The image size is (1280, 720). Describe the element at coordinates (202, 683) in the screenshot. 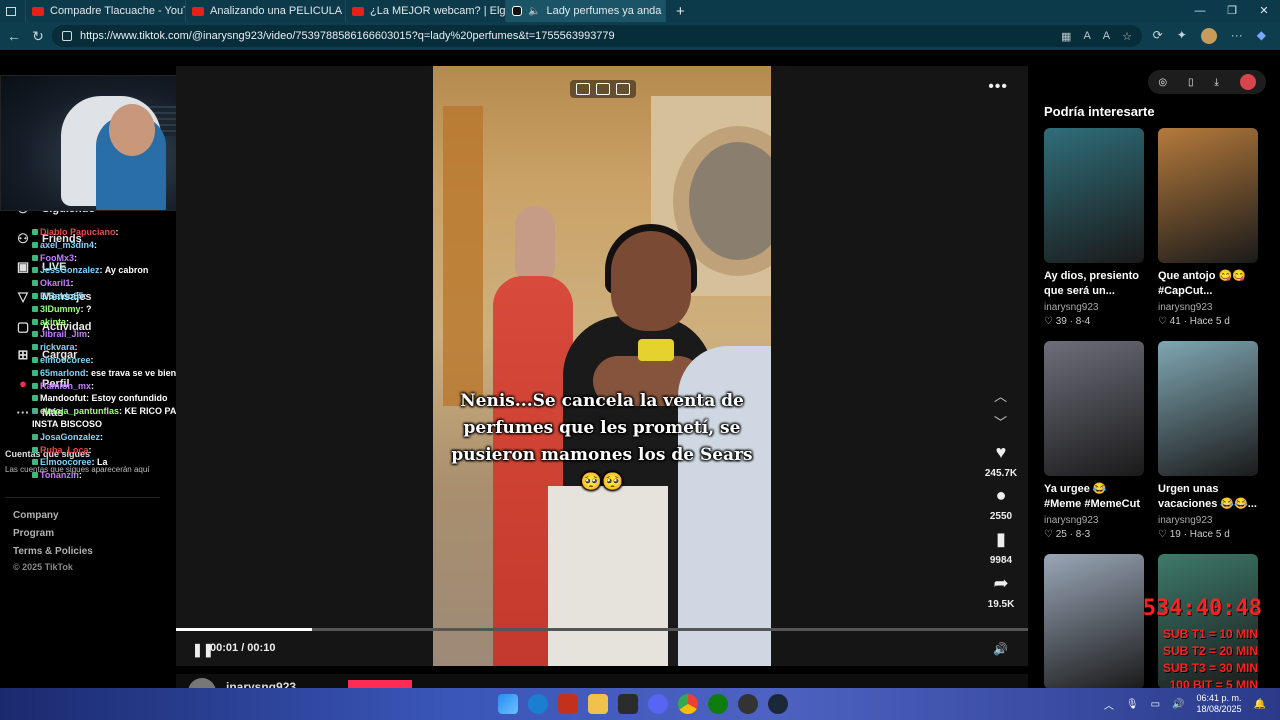

I see `author-avatar` at that location.